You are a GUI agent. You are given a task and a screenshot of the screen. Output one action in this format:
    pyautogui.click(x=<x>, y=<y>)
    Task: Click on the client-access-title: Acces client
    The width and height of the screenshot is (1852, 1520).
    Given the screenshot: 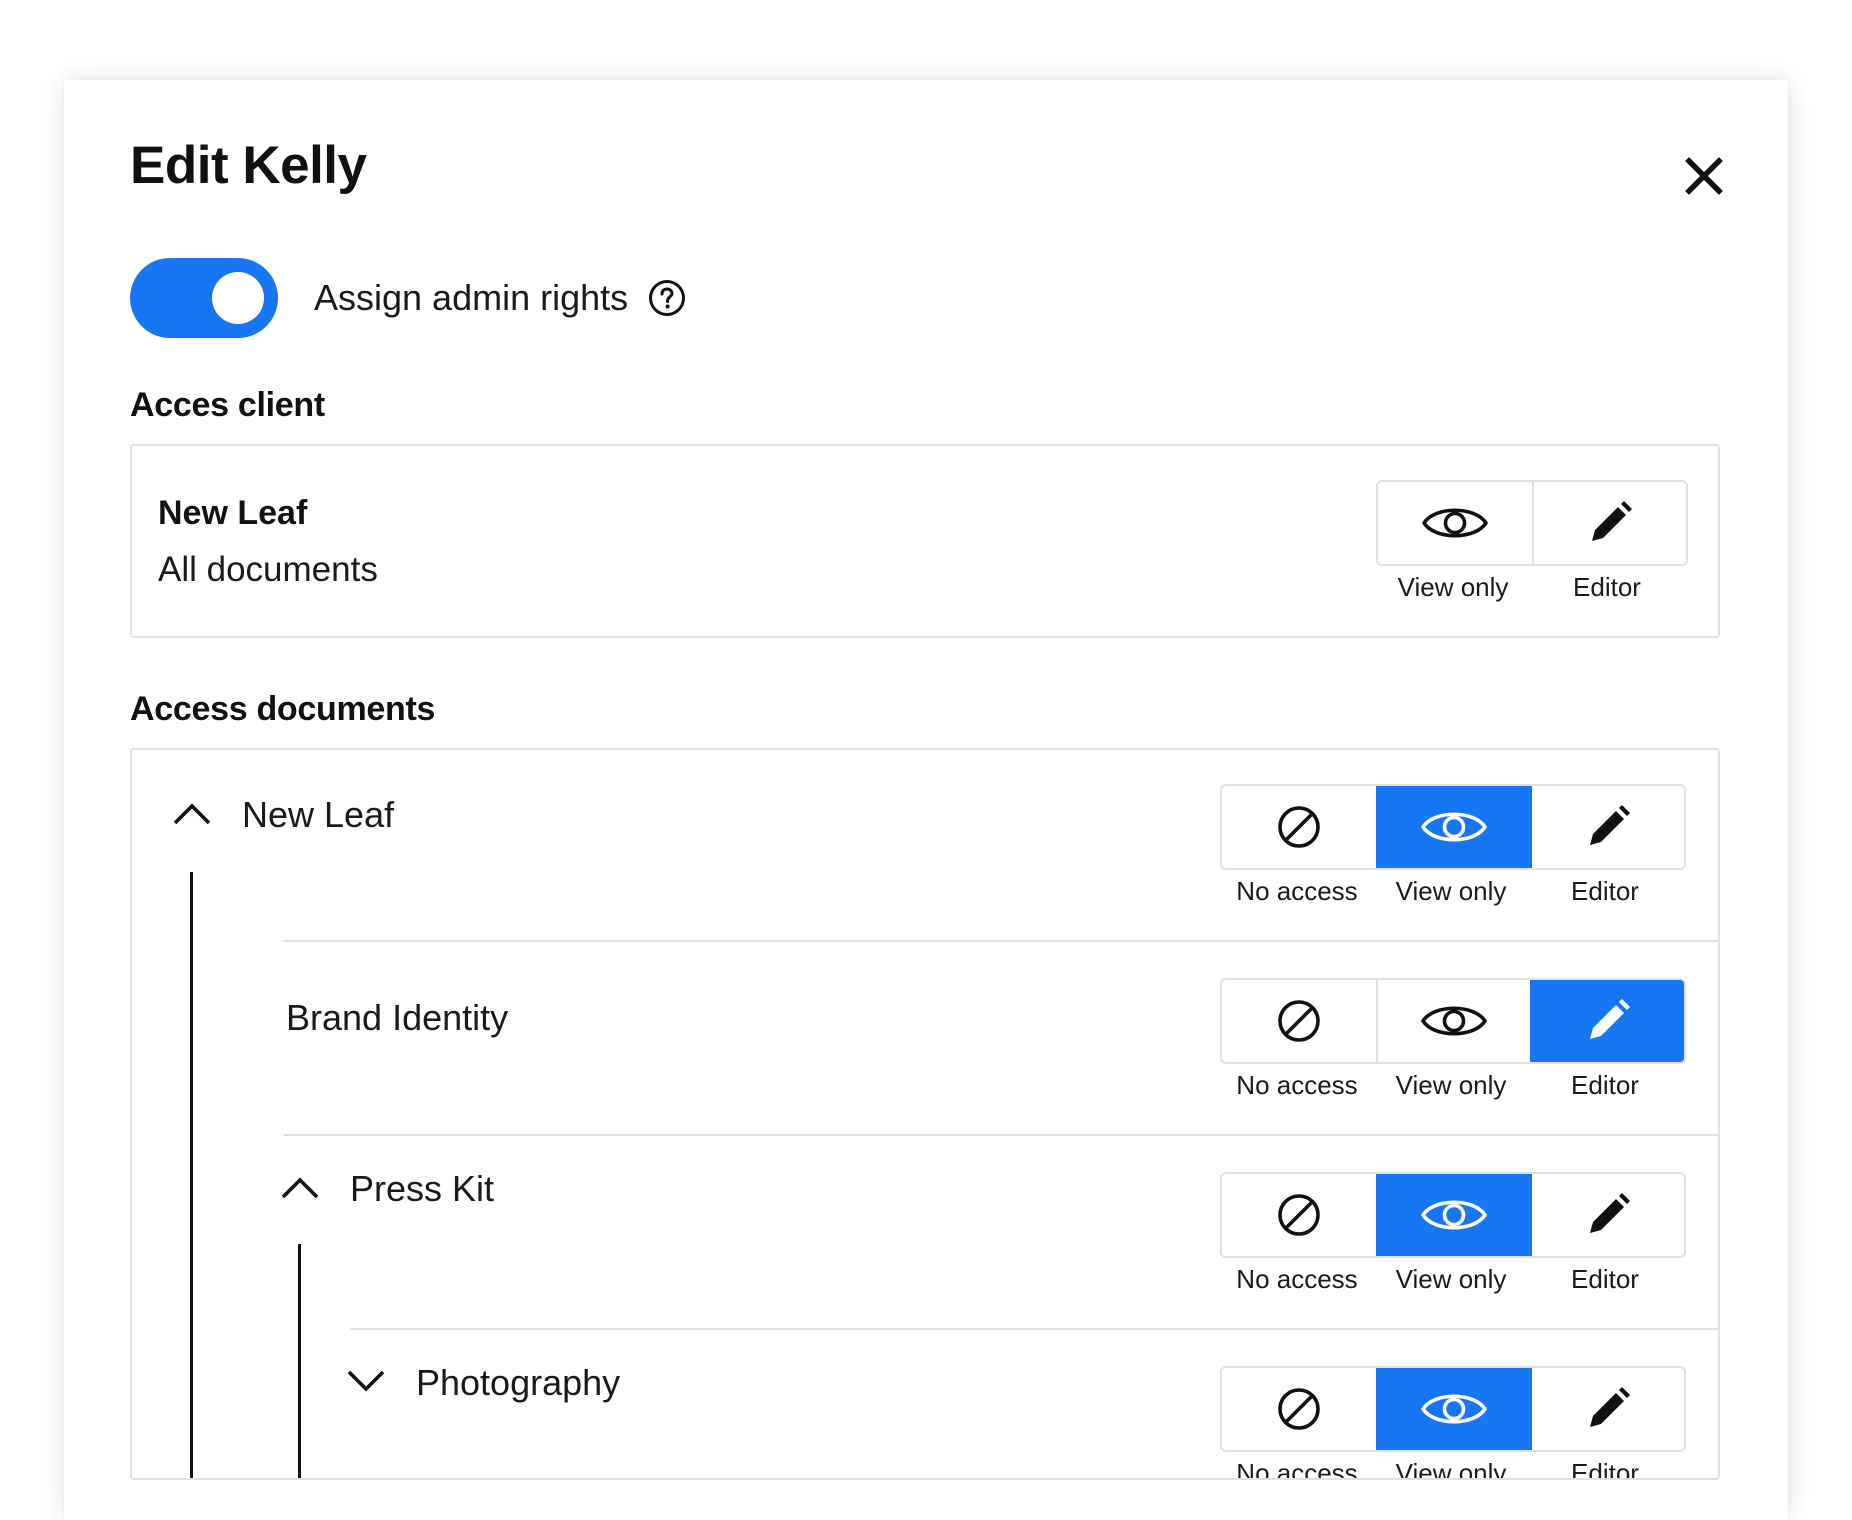 What is the action you would take?
    pyautogui.click(x=227, y=405)
    